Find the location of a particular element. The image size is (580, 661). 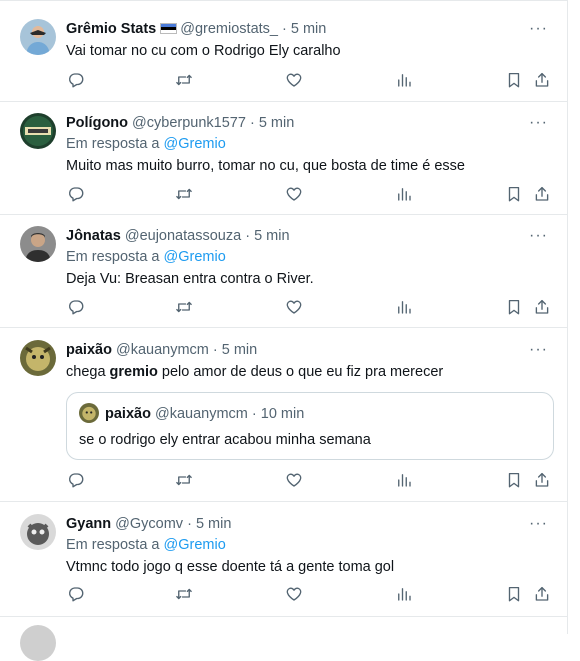

author-handle: @cyberpunk1577 is located at coordinates (189, 123).